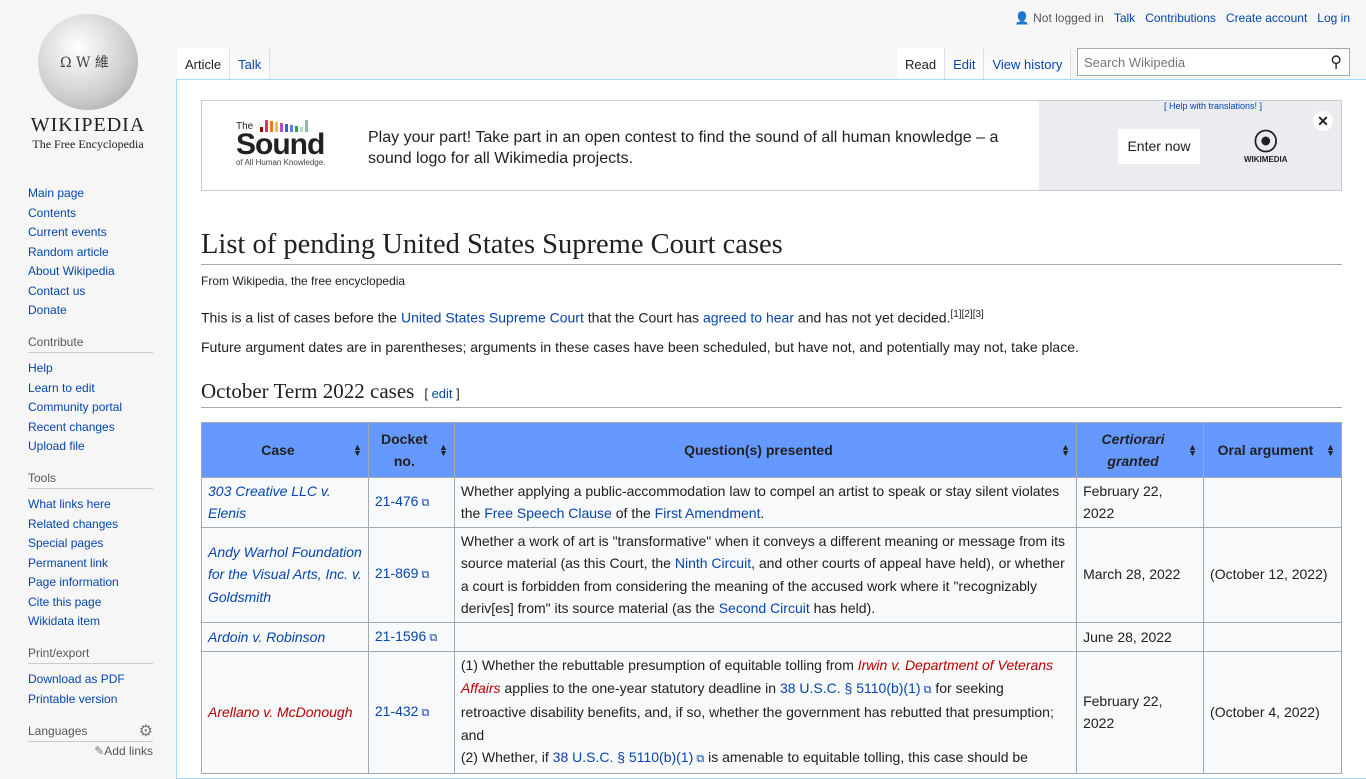 This screenshot has height=779, width=1366. Describe the element at coordinates (90, 731) in the screenshot. I see `languages-heading: Languages ⚙` at that location.